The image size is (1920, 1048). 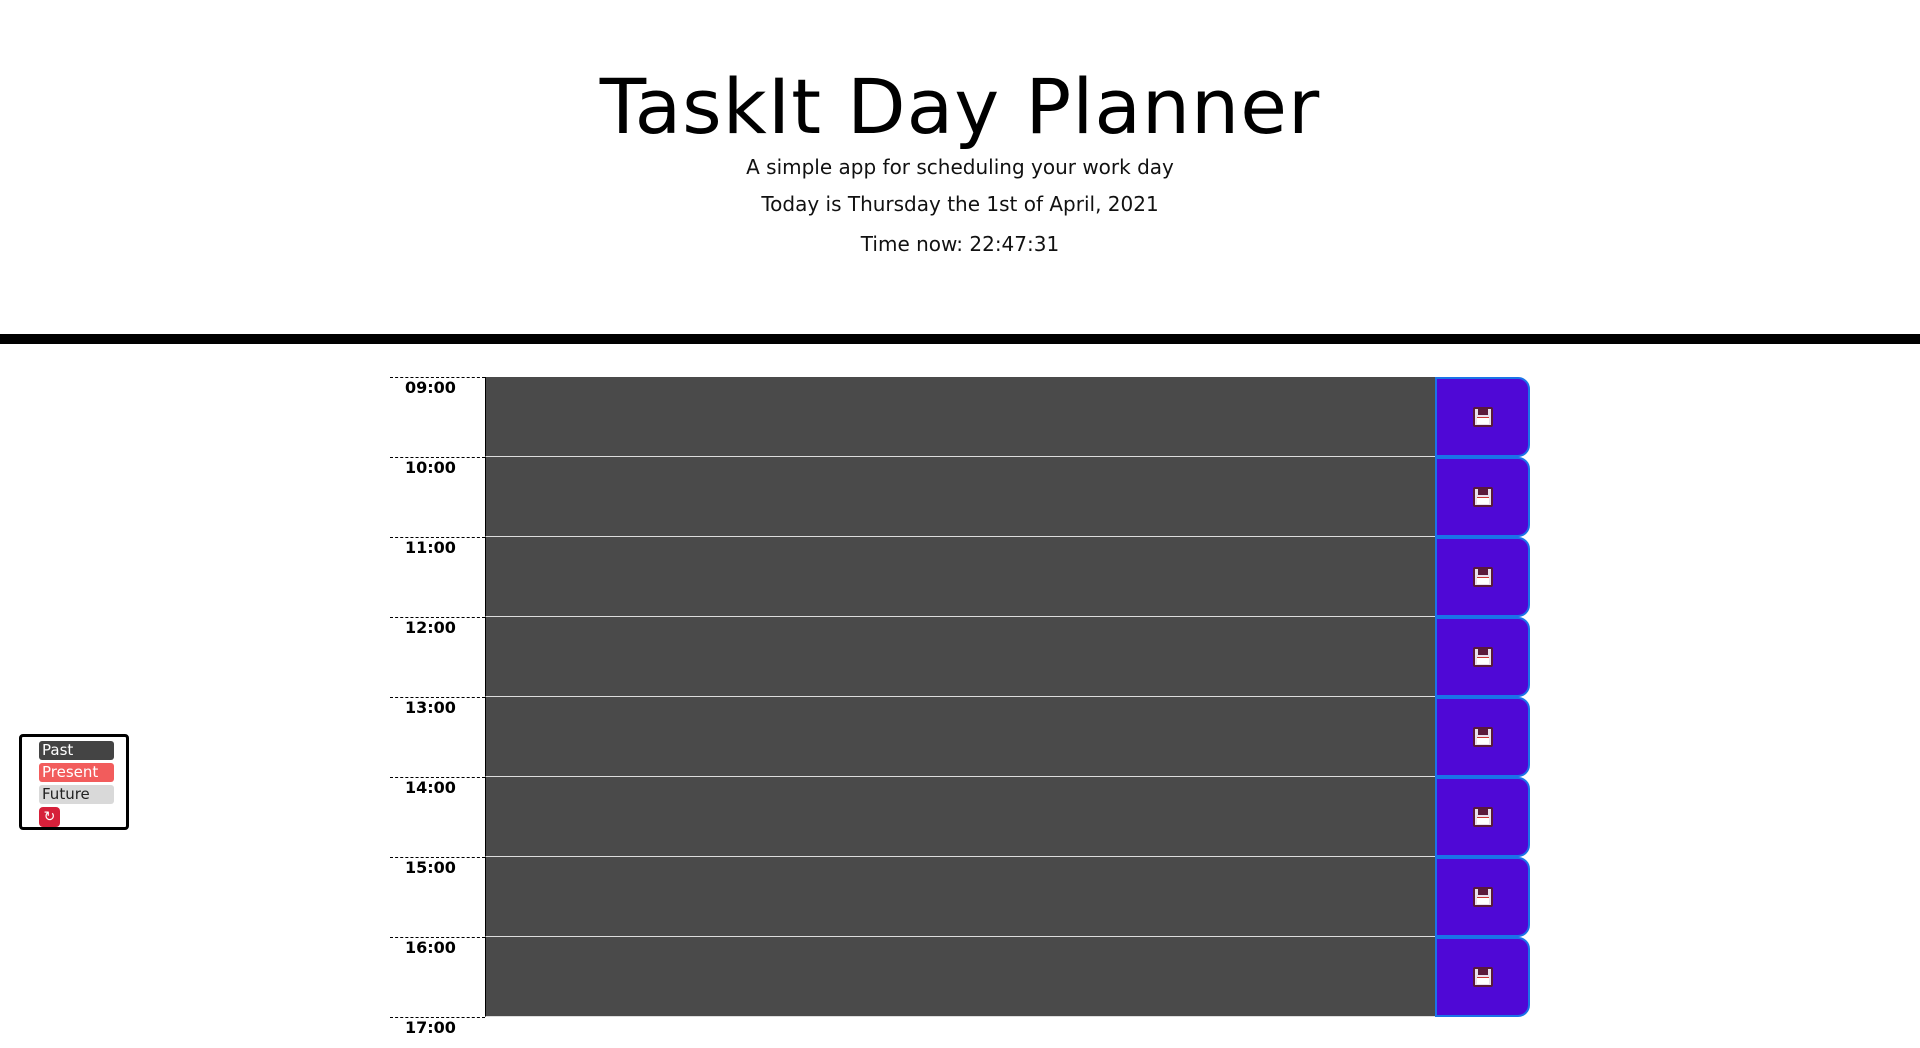 I want to click on current-time: Time now: 22:47:31, so click(x=960, y=244).